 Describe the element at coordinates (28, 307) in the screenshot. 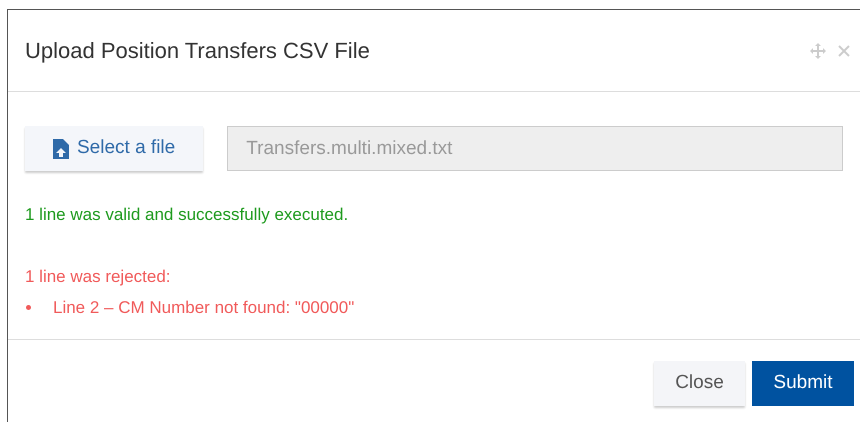

I see `bullet-icon` at that location.